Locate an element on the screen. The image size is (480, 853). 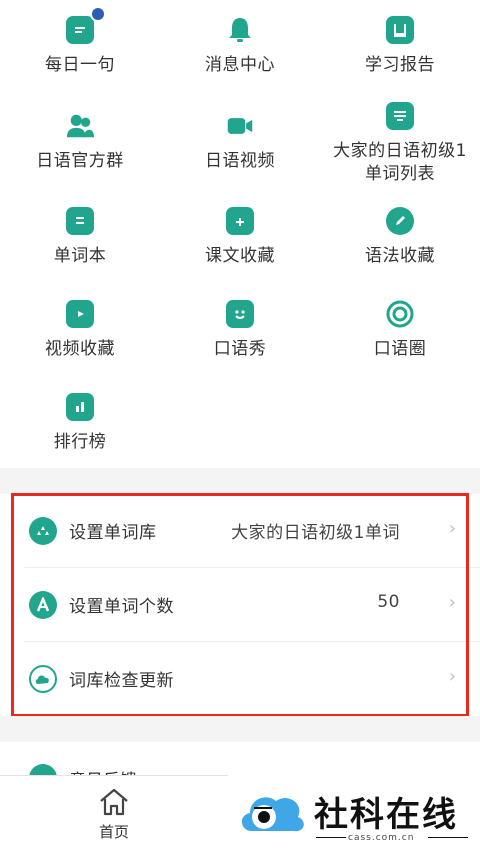
grid-item-speaking-show: 口语秀 is located at coordinates (240, 330).